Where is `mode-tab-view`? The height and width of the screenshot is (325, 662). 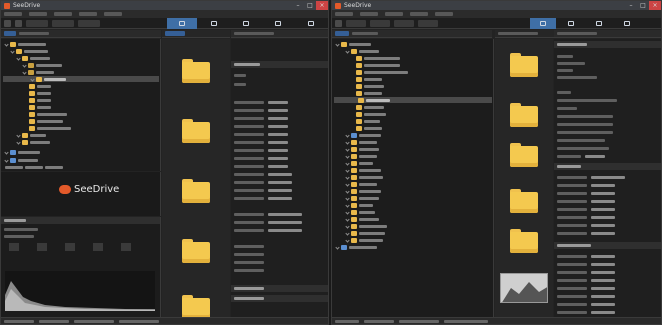 mode-tab-view is located at coordinates (571, 23).